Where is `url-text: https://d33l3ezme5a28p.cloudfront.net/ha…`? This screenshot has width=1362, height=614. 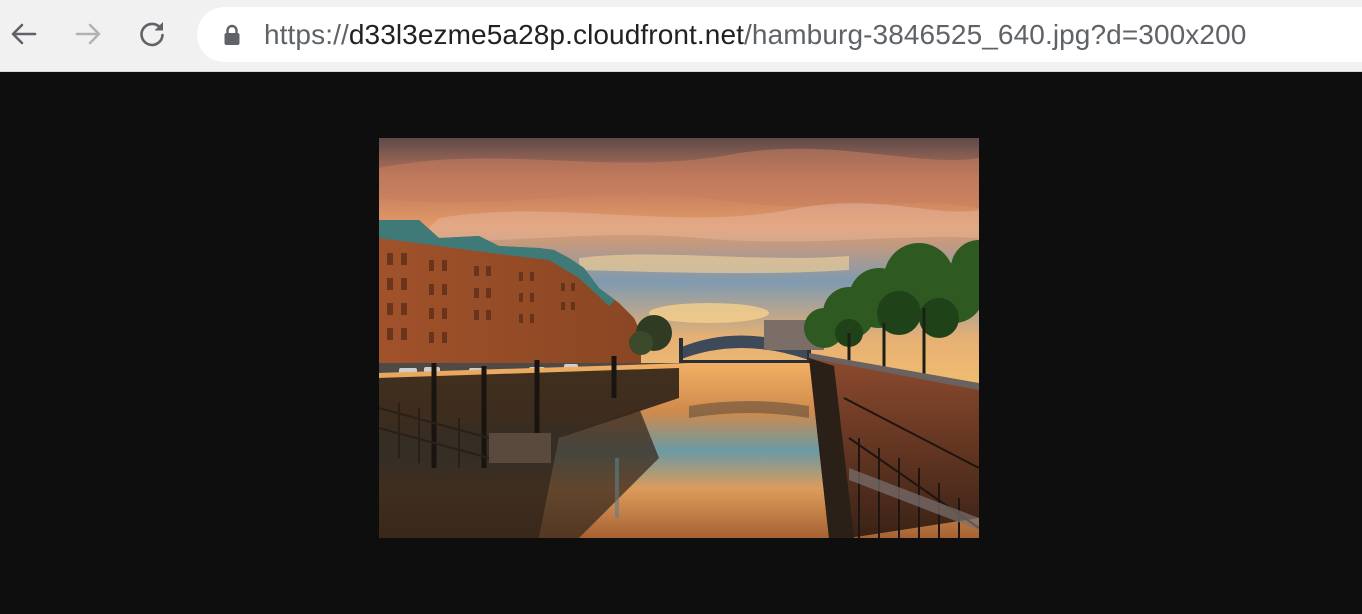 url-text: https://d33l3ezme5a28p.cloudfront.net/ha… is located at coordinates (755, 34).